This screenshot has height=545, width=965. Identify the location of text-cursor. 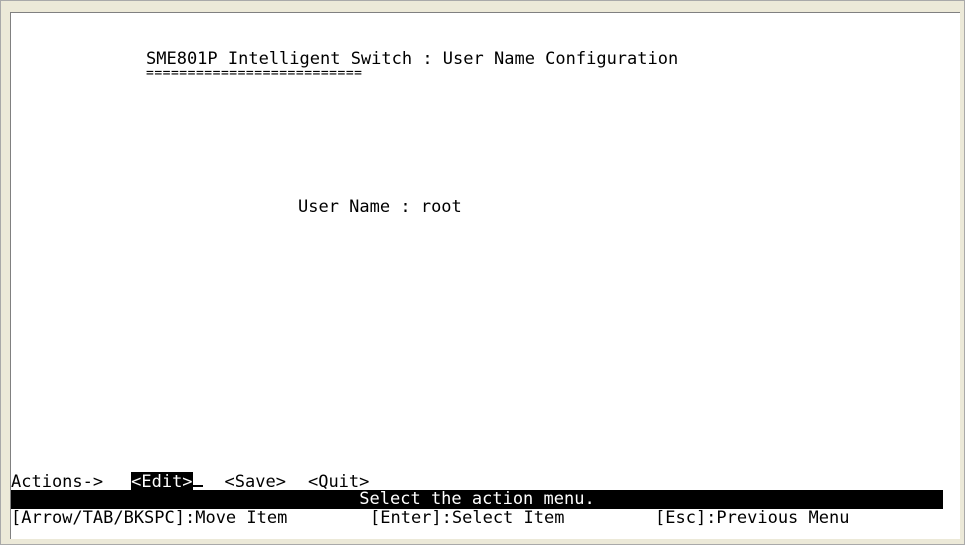
(197, 479).